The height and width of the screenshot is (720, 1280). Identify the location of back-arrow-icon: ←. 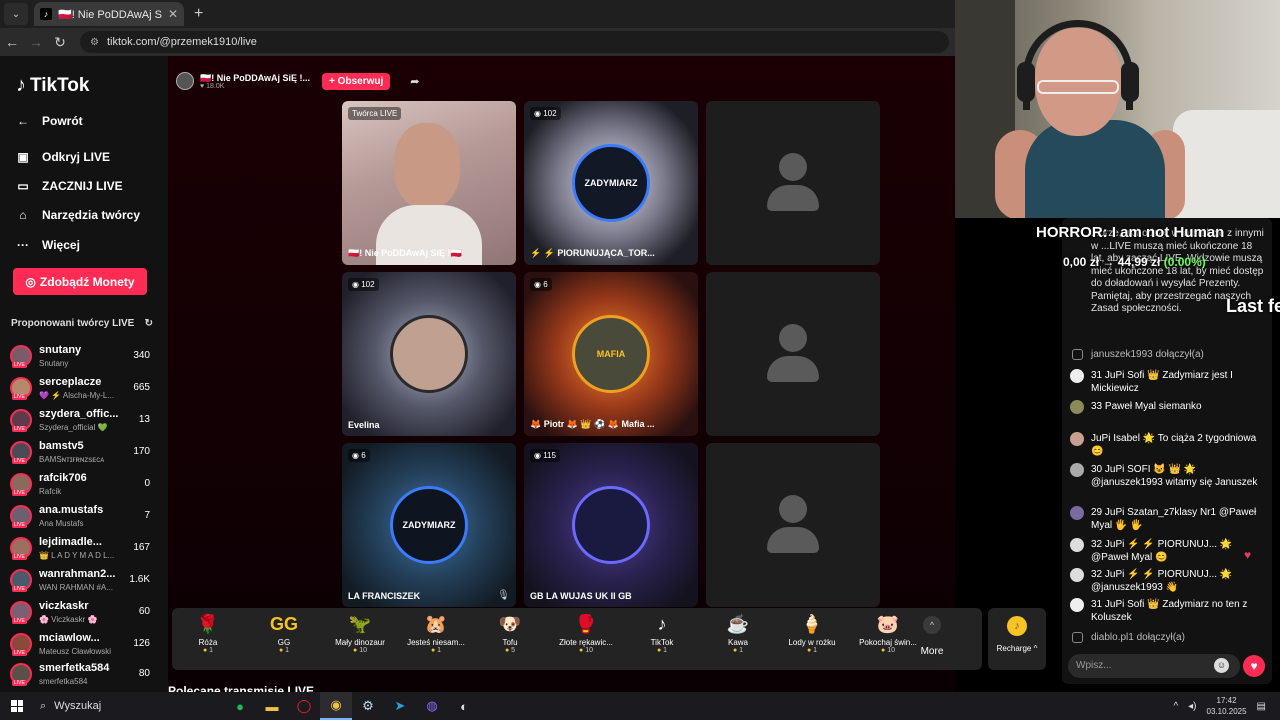
(12, 42).